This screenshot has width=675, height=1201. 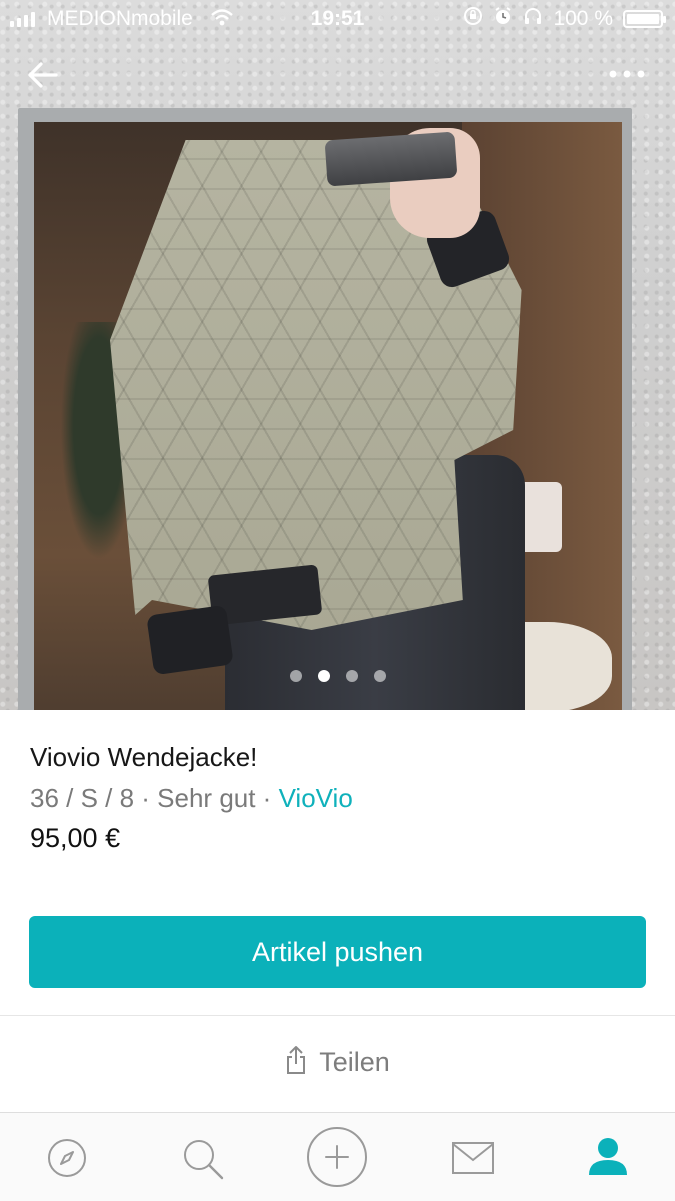 I want to click on profile-icon, so click(x=608, y=1156).